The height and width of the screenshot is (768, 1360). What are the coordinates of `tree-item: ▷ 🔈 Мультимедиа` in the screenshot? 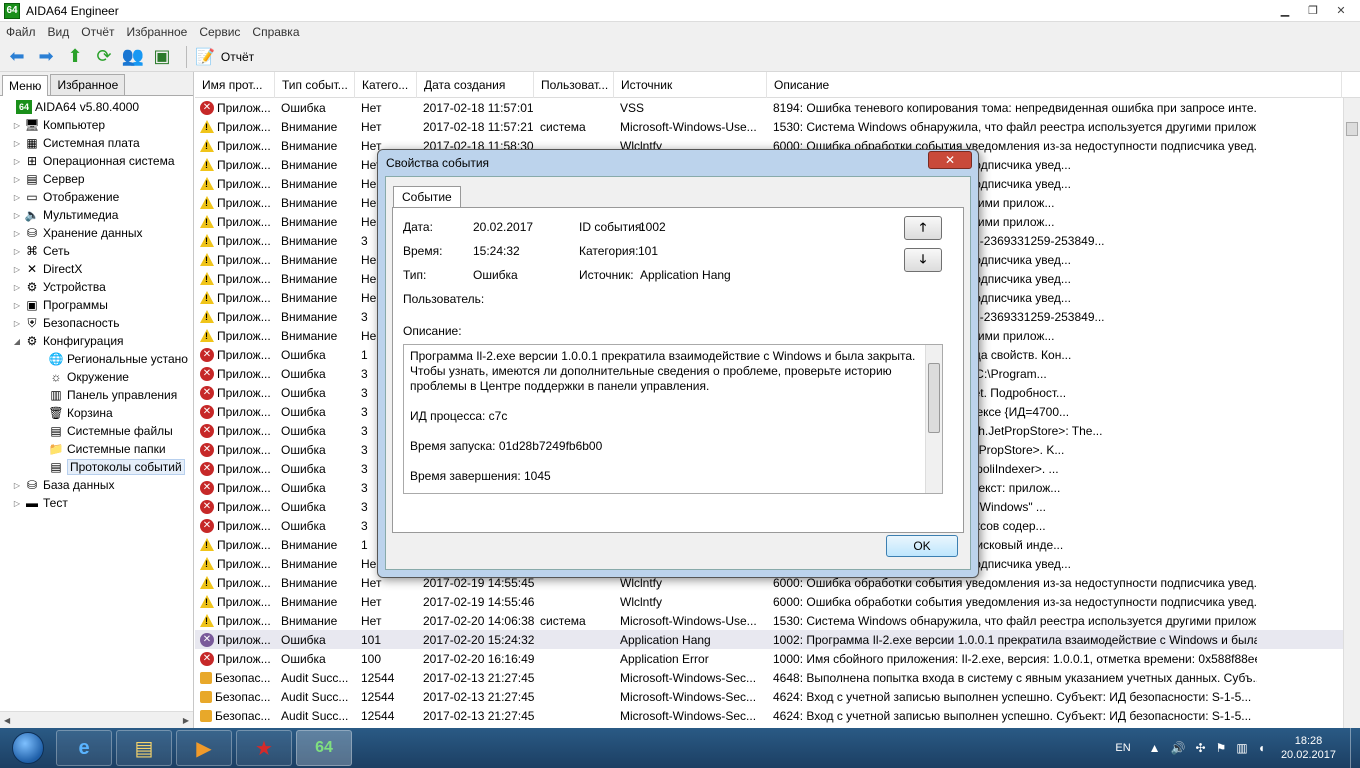 It's located at (96, 215).